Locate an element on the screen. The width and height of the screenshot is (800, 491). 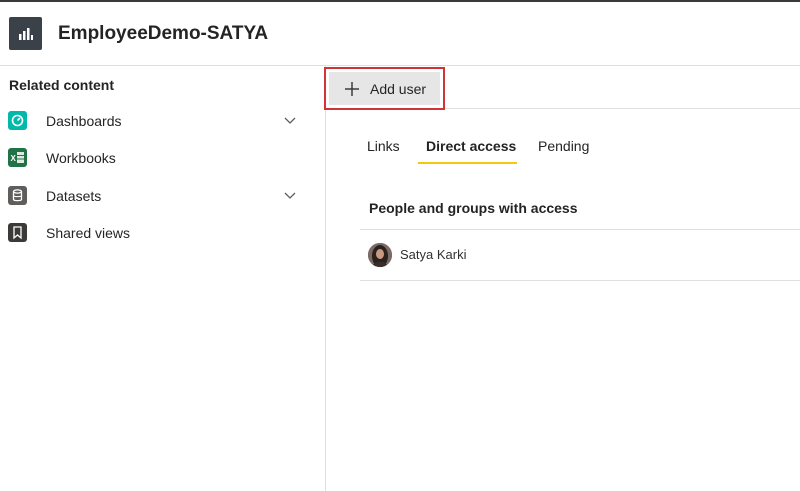
access-tabs: Links Direct access Pending is located at coordinates (563, 150).